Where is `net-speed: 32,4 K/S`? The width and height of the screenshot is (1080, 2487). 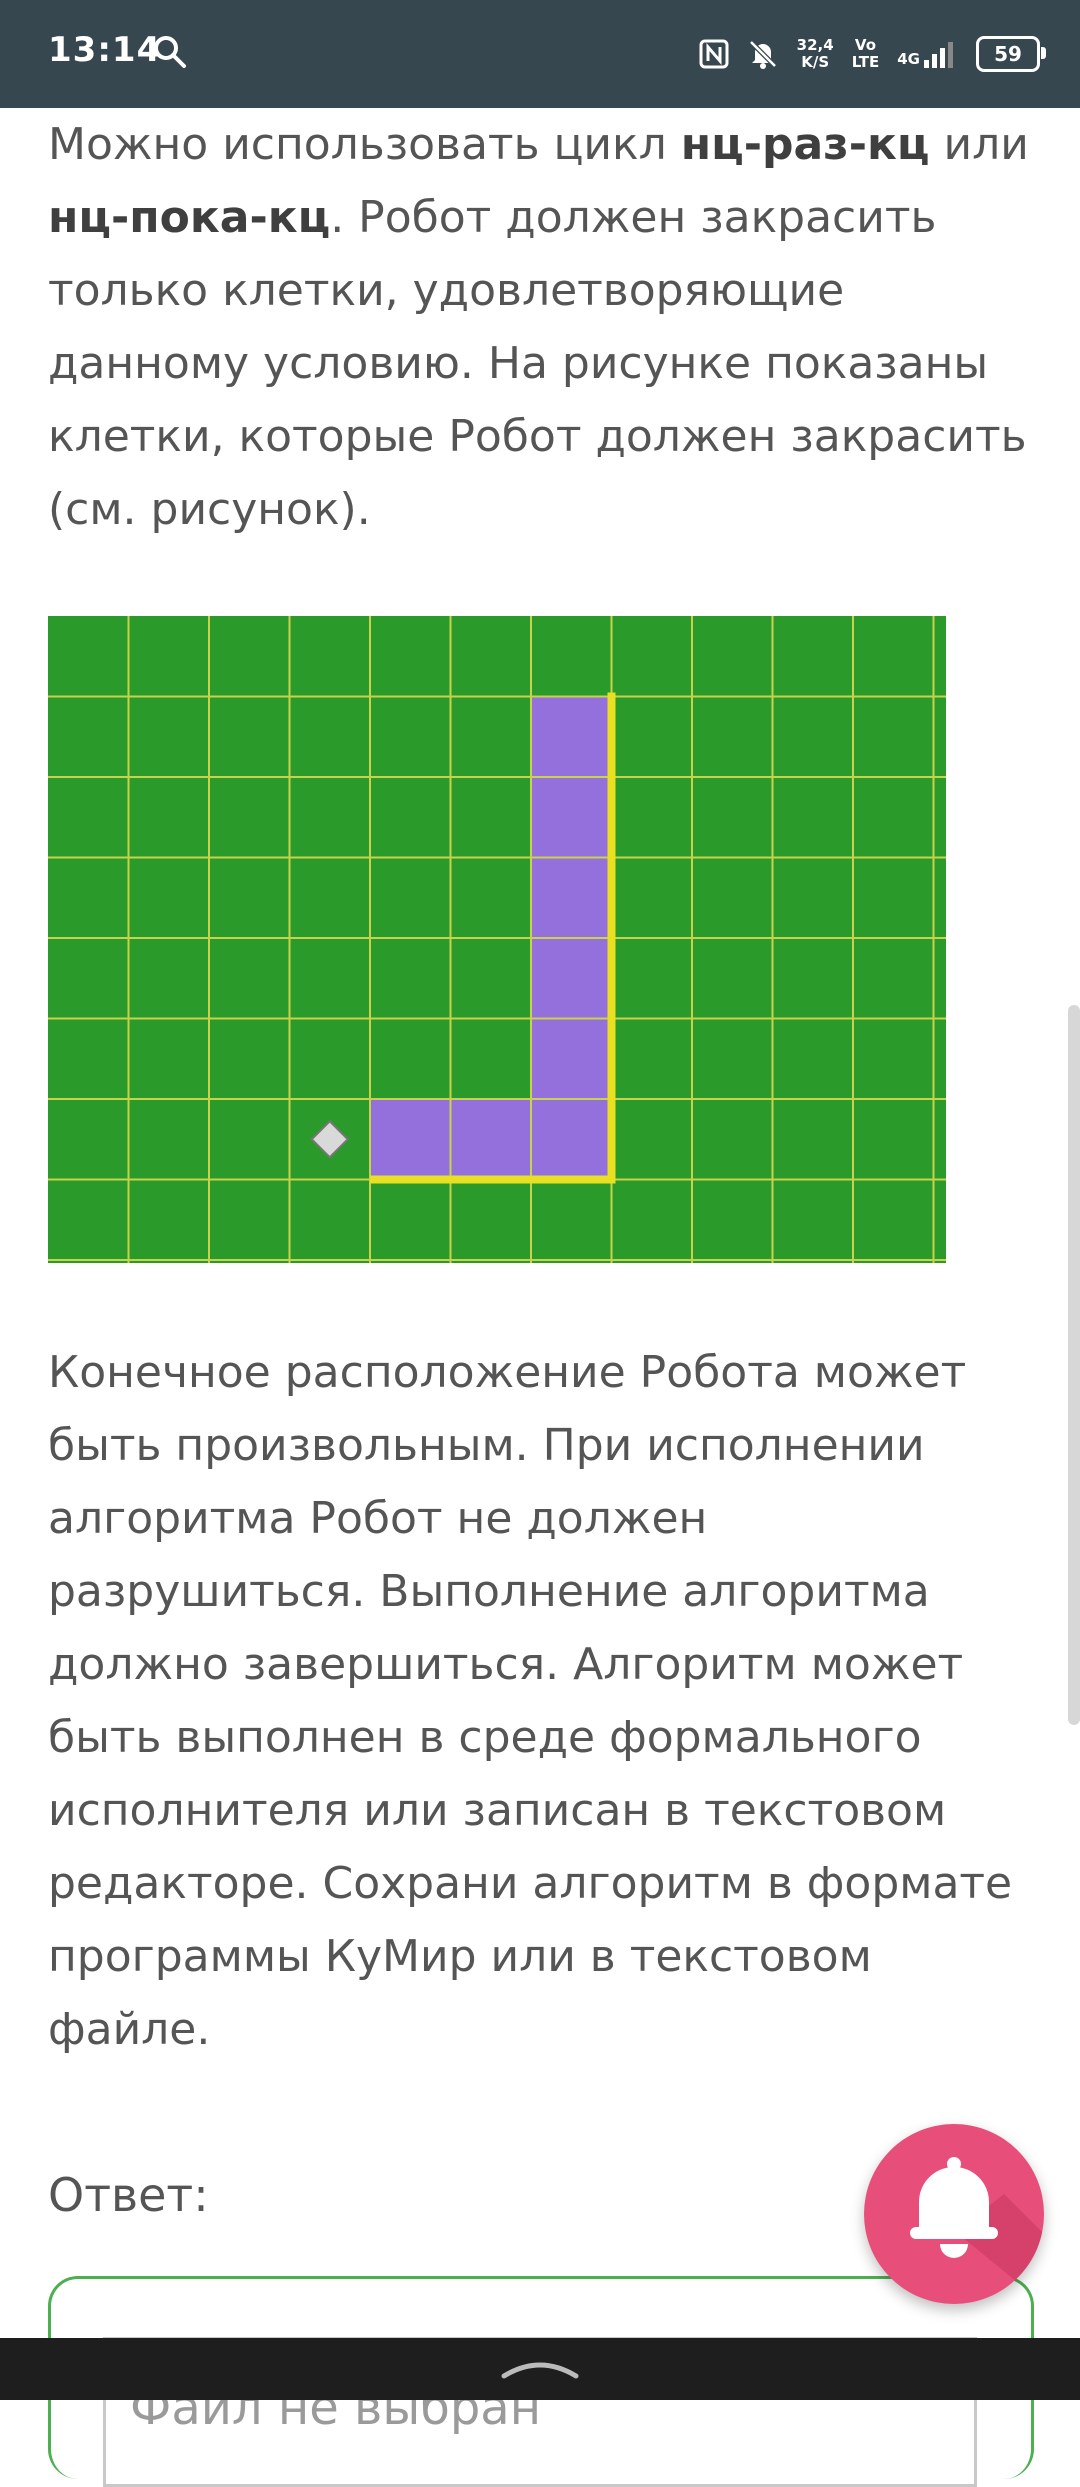 net-speed: 32,4 K/S is located at coordinates (815, 53).